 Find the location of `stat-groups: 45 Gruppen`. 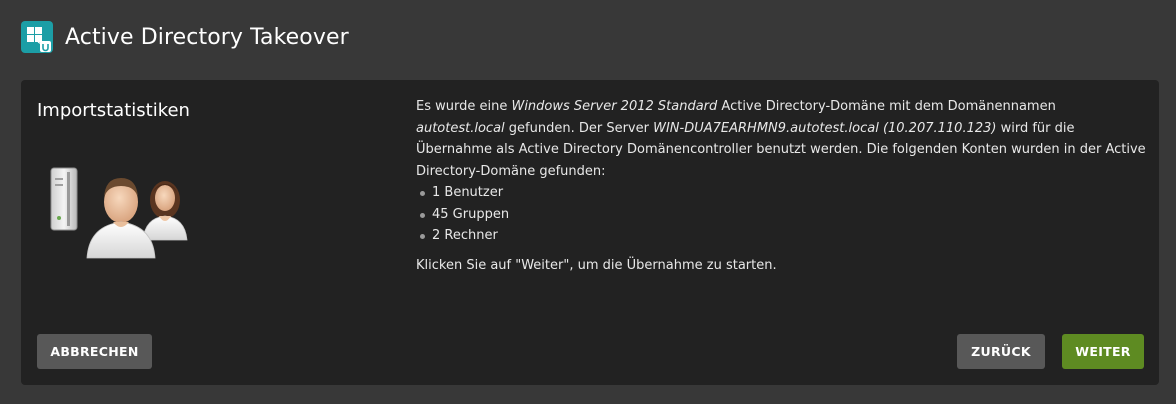

stat-groups: 45 Gruppen is located at coordinates (781, 215).